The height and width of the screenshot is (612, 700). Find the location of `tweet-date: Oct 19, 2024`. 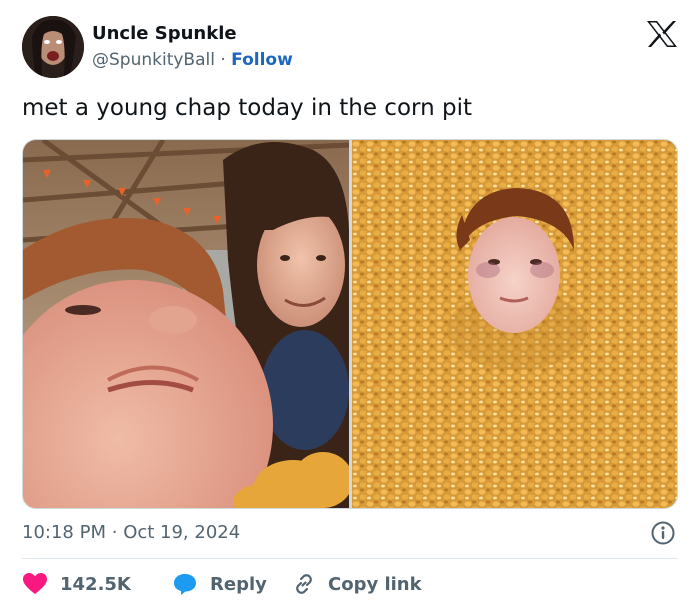

tweet-date: Oct 19, 2024 is located at coordinates (182, 532).